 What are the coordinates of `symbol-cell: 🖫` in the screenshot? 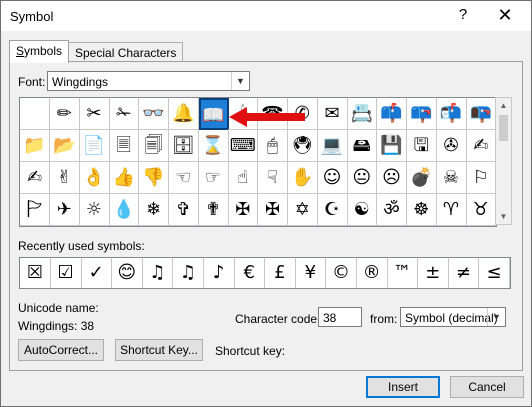 It's located at (421, 146).